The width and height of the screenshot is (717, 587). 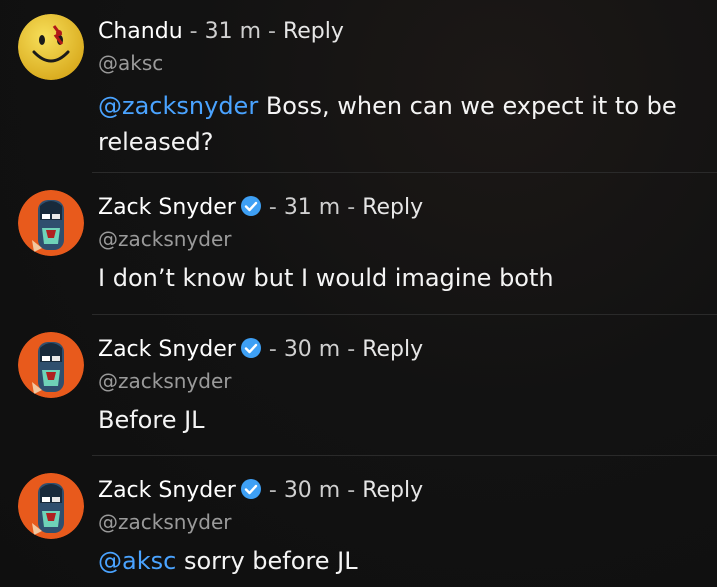 I want to click on comment-text: I don’t know but I would imagine both, so click(x=326, y=278).